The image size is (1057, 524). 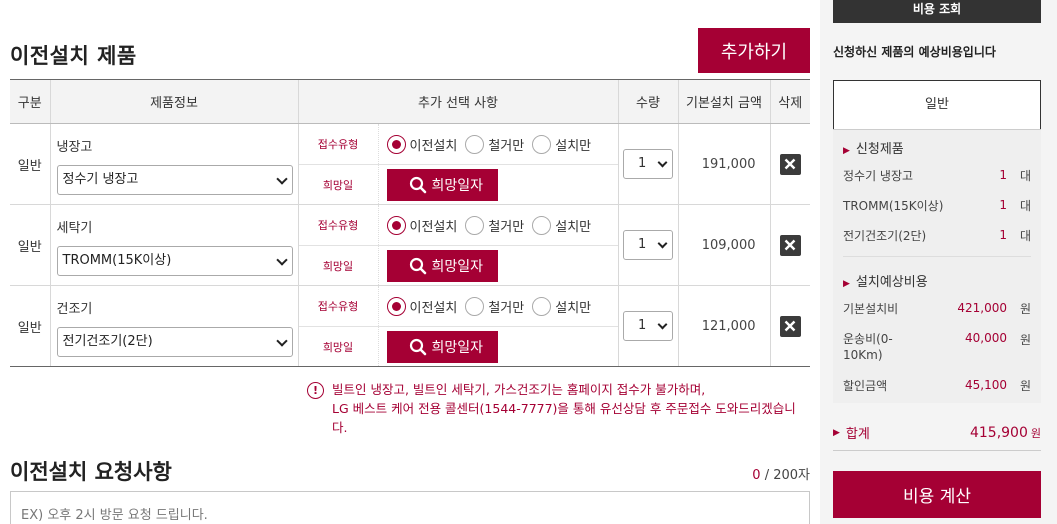 What do you see at coordinates (174, 341) in the screenshot?
I see `model-select: 전기건조기(2단)` at bounding box center [174, 341].